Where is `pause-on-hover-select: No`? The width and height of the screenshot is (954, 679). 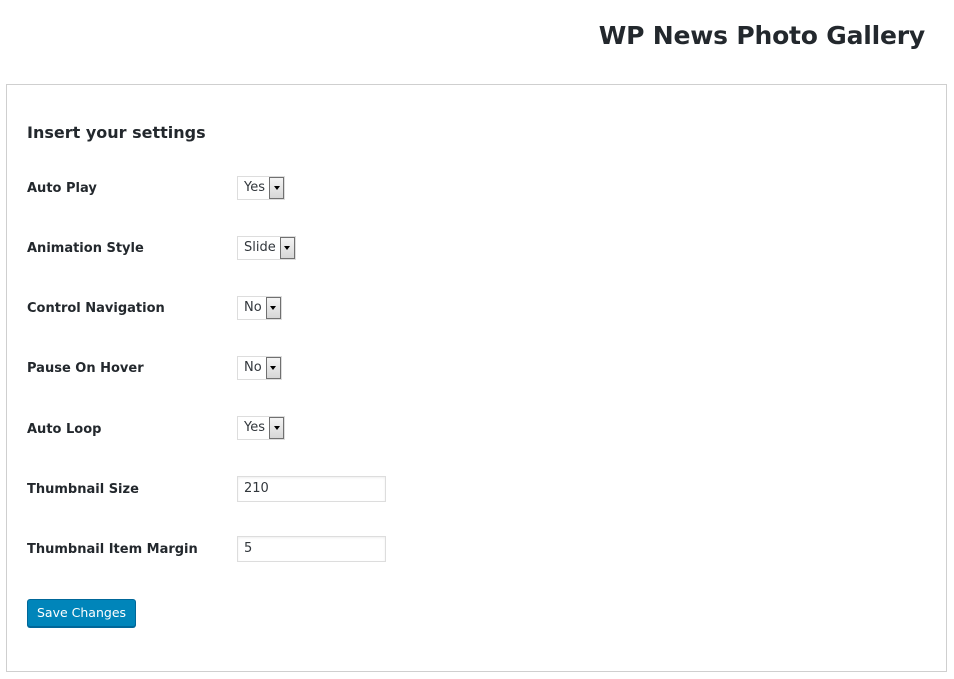 pause-on-hover-select: No is located at coordinates (259, 368).